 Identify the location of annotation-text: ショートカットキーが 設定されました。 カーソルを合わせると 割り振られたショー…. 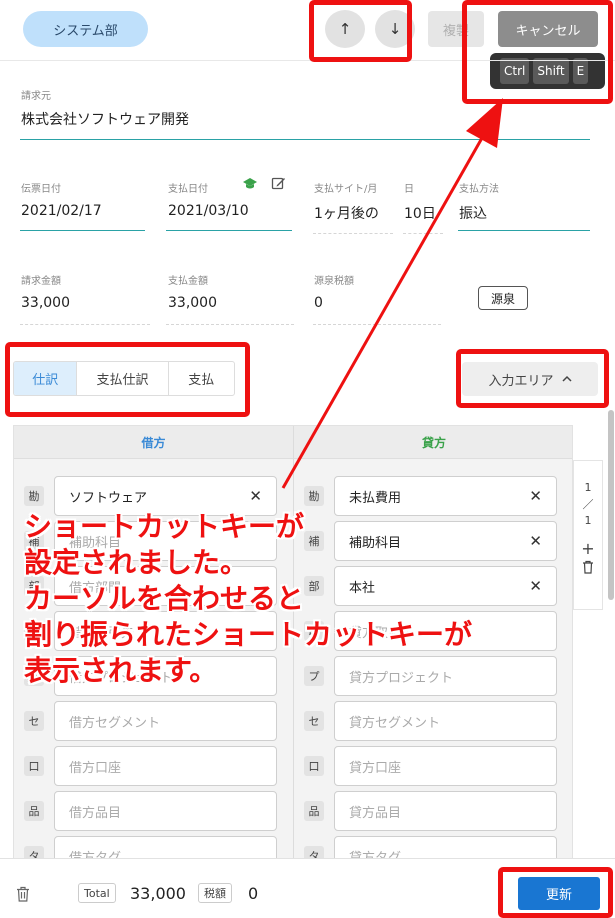
(248, 598).